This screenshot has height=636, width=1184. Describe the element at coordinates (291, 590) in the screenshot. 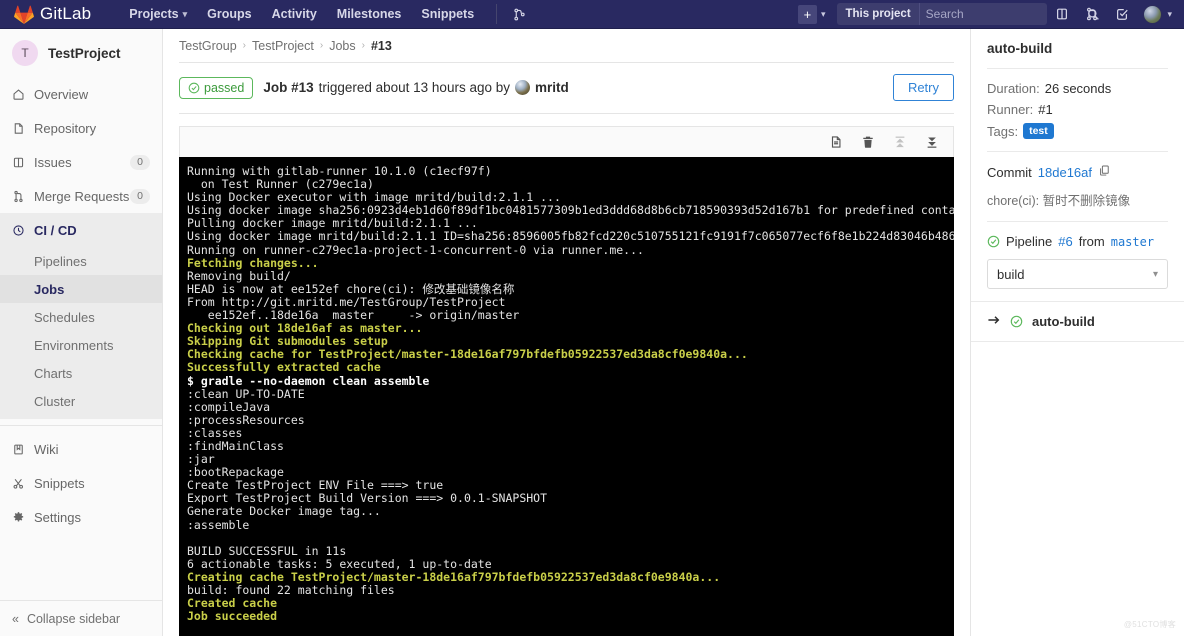

I see `log-line: build: found 22 matching files` at that location.